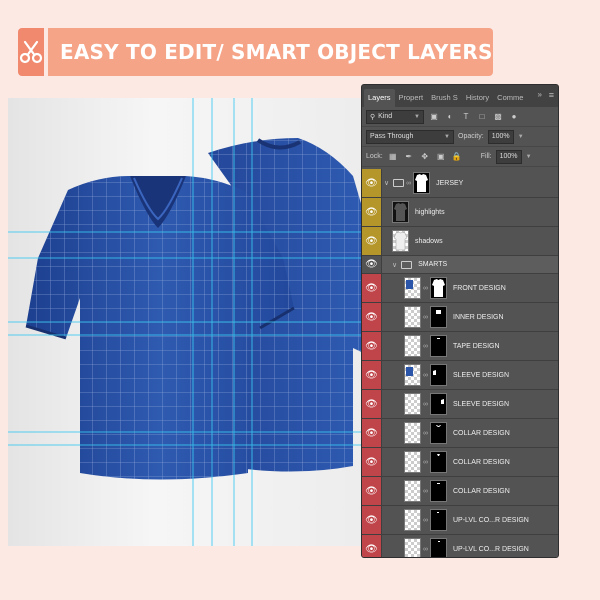 The image size is (600, 600). I want to click on opacity-label: Opacity:, so click(471, 136).